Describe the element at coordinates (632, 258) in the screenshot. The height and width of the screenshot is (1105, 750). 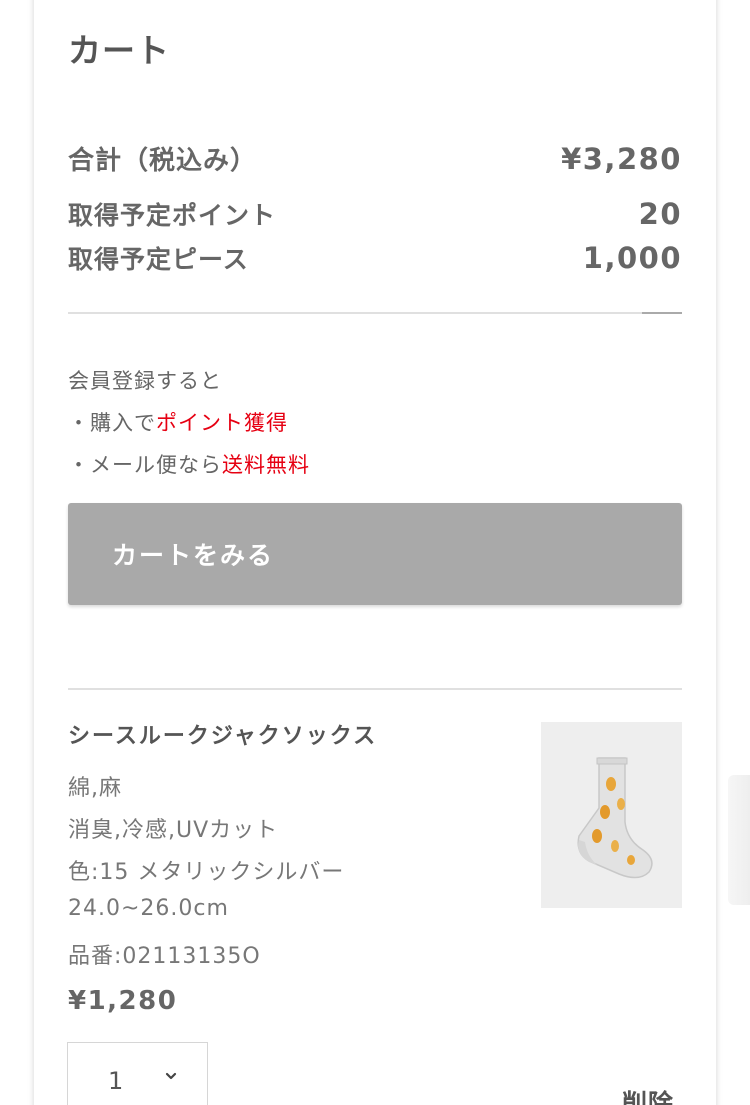
I see `pieces-value: 1,000` at that location.